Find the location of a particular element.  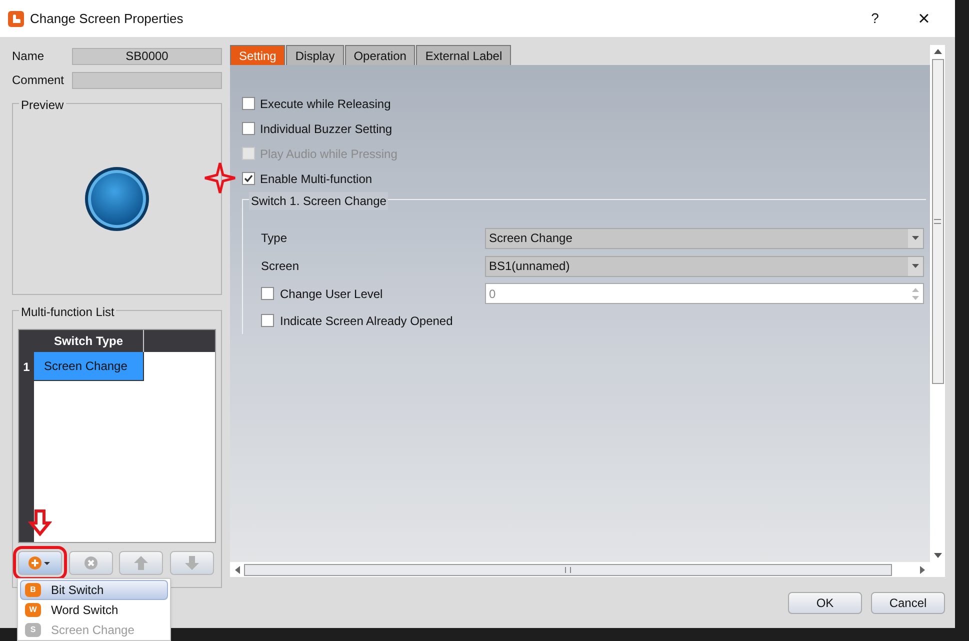

horizontal-scrollbar is located at coordinates (580, 569).